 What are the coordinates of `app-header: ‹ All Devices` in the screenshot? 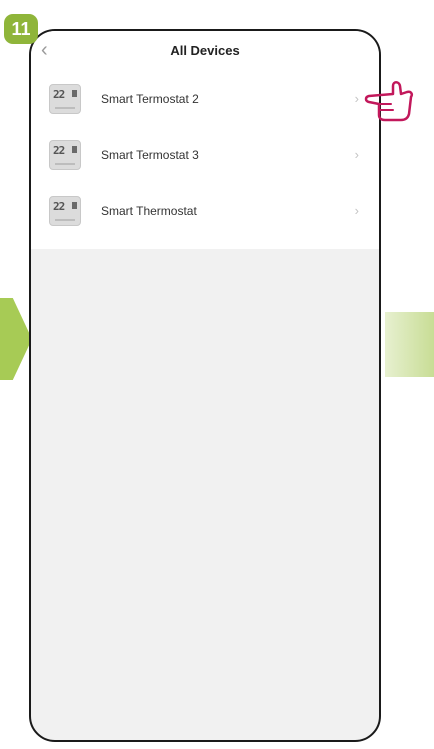 It's located at (205, 51).